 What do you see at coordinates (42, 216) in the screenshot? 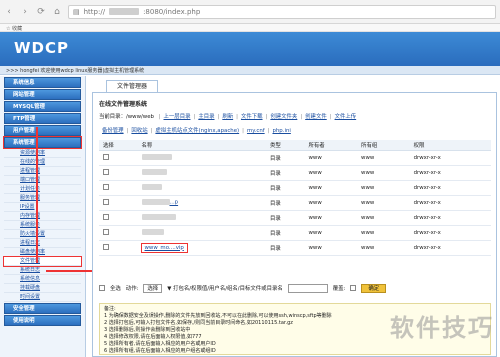
I see `sidebar-subitem-7: 内存管理` at bounding box center [42, 216].